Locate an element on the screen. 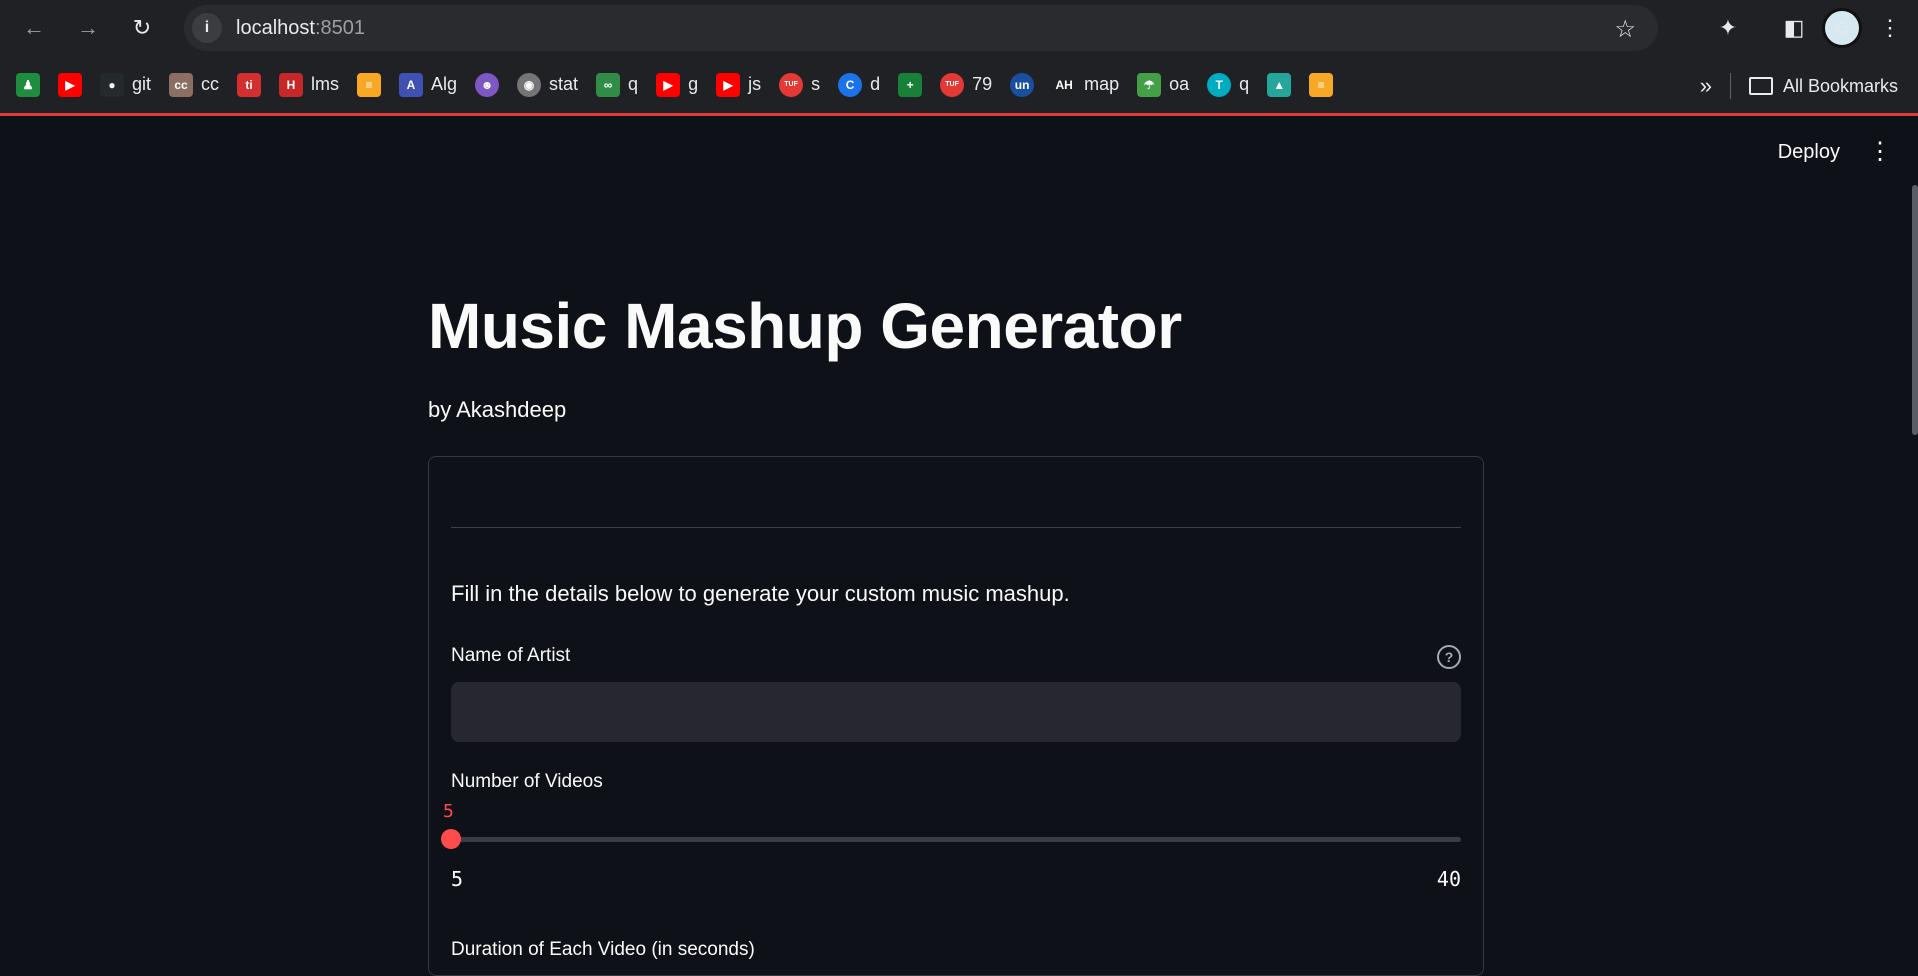 This screenshot has height=976, width=1918. plus-sheet-icon: + is located at coordinates (910, 84).